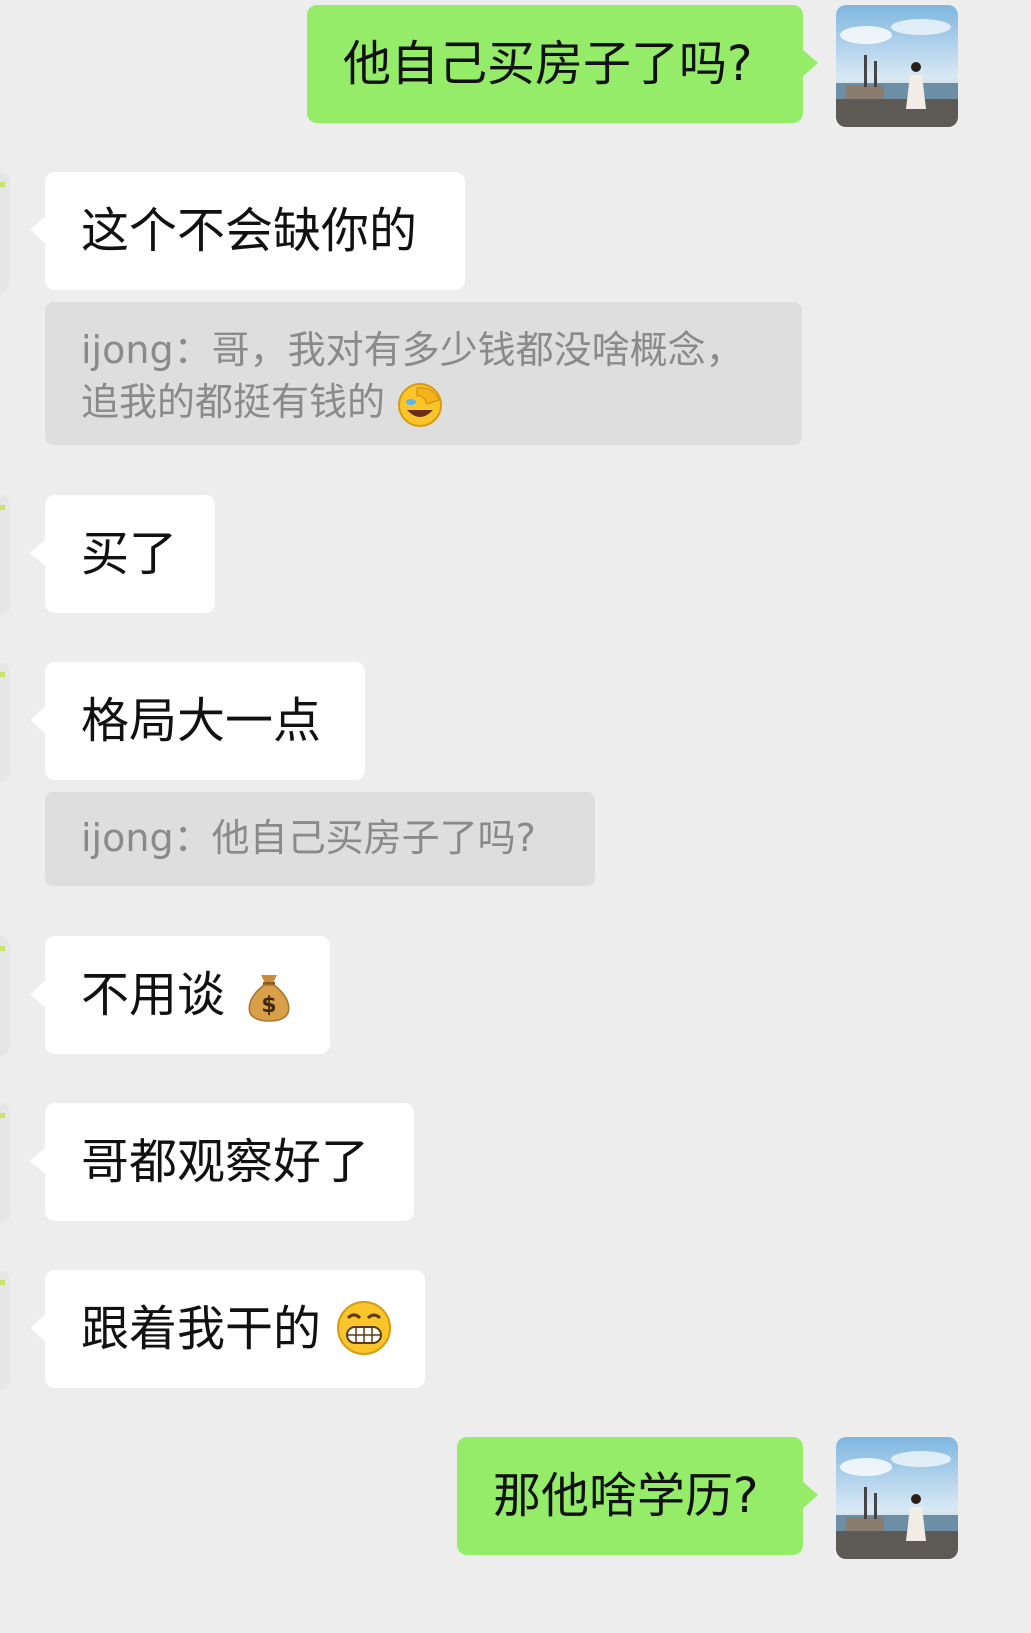 The image size is (1031, 1633). I want to click on quote-line: ijong：他自己买房子了吗?, so click(308, 838).